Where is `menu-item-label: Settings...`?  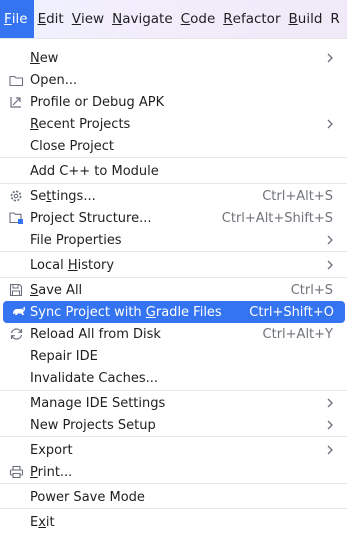 menu-item-label: Settings... is located at coordinates (63, 196).